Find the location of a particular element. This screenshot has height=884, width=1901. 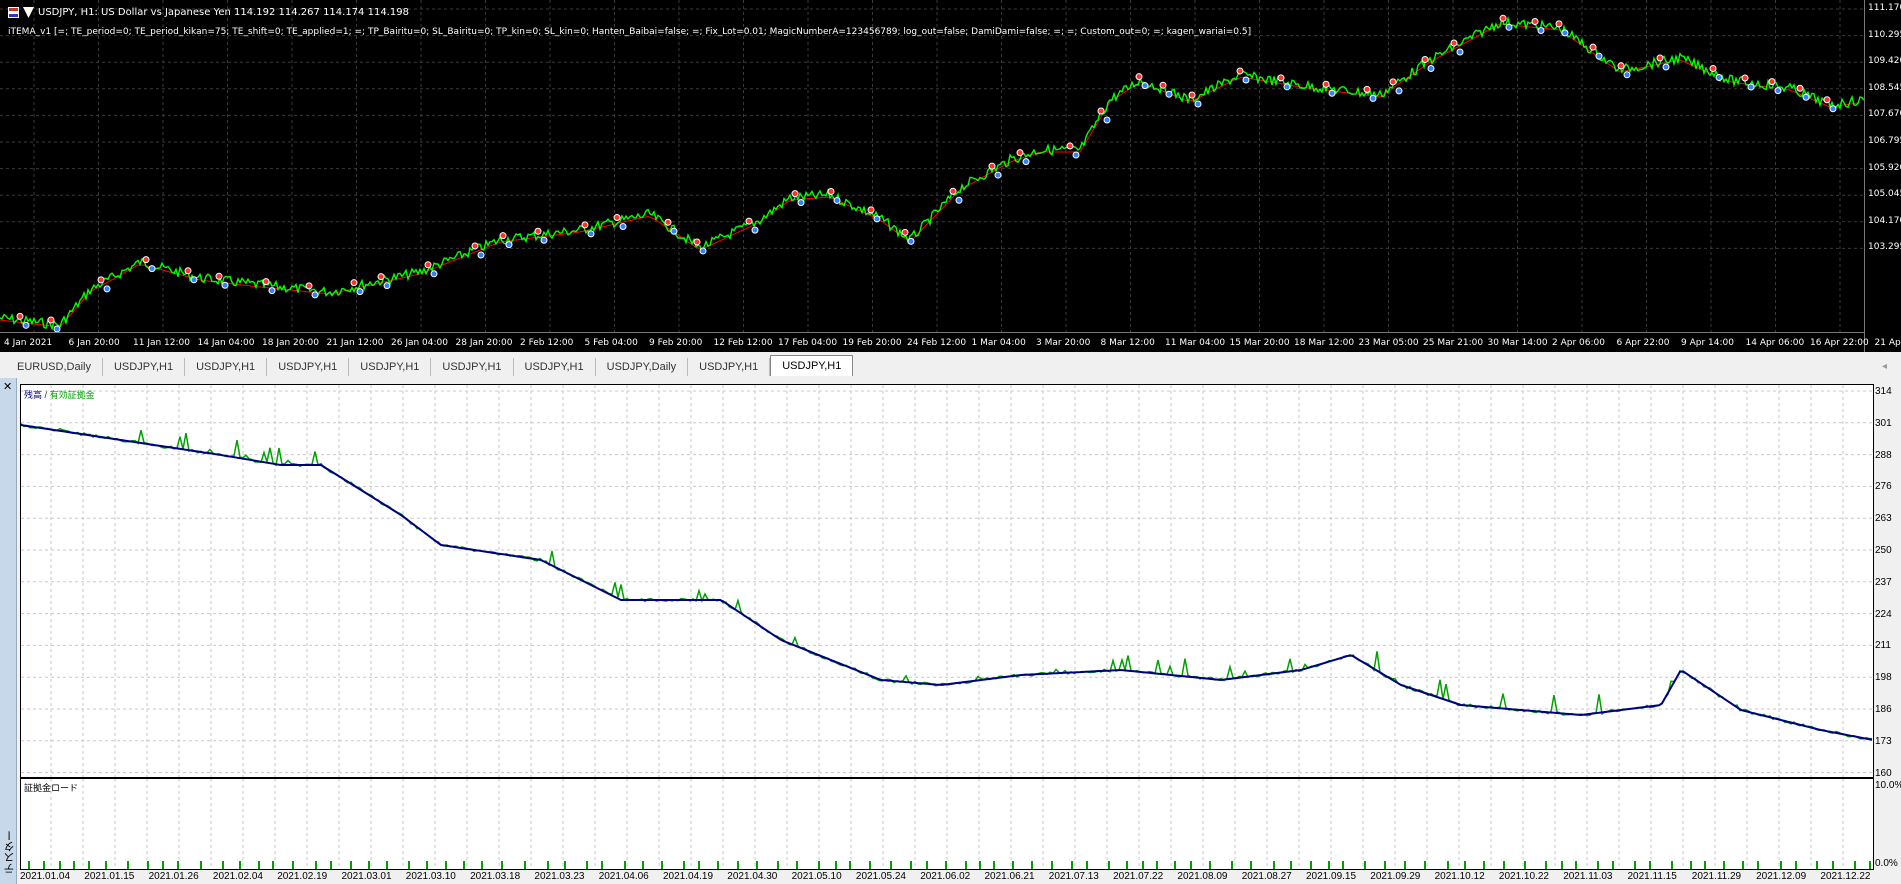

time-tick-label: 19 Feb 20:00 is located at coordinates (872, 343).